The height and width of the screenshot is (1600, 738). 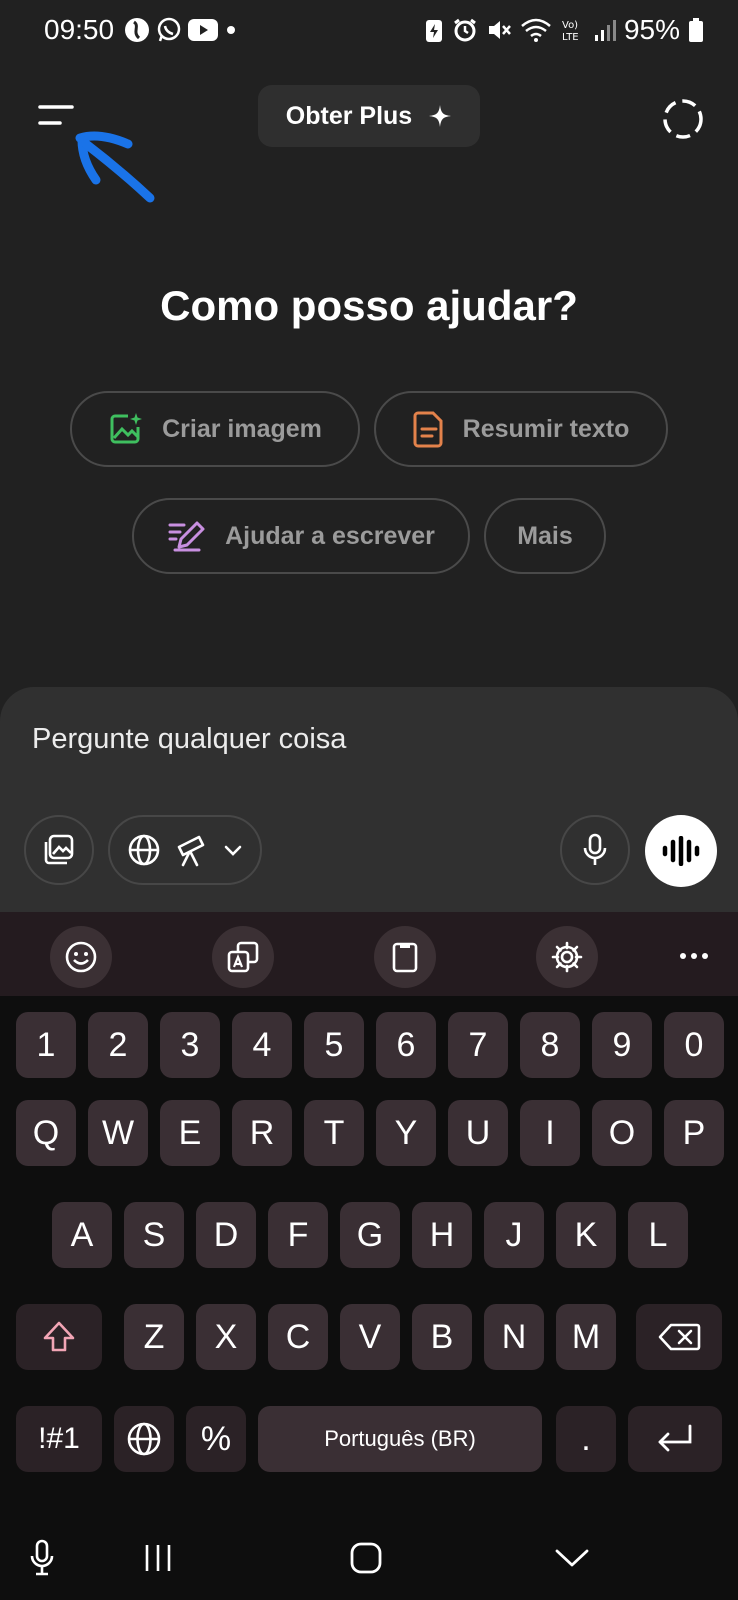 I want to click on key-7: 7, so click(x=478, y=1045).